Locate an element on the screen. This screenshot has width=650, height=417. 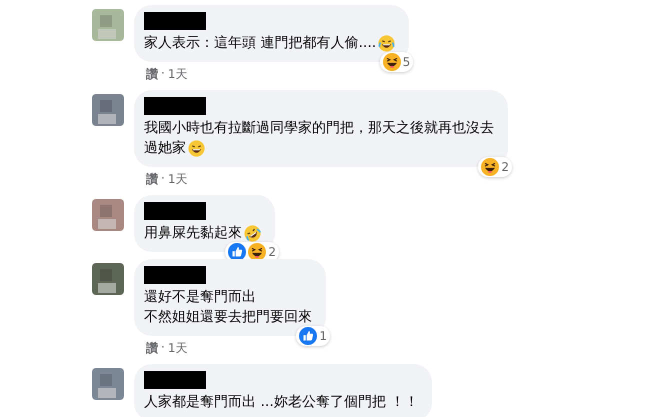
reaction-badge: 1 is located at coordinates (313, 336).